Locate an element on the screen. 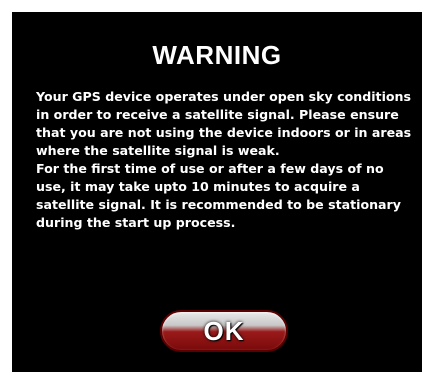  dialog-title: WARNING is located at coordinates (217, 55).